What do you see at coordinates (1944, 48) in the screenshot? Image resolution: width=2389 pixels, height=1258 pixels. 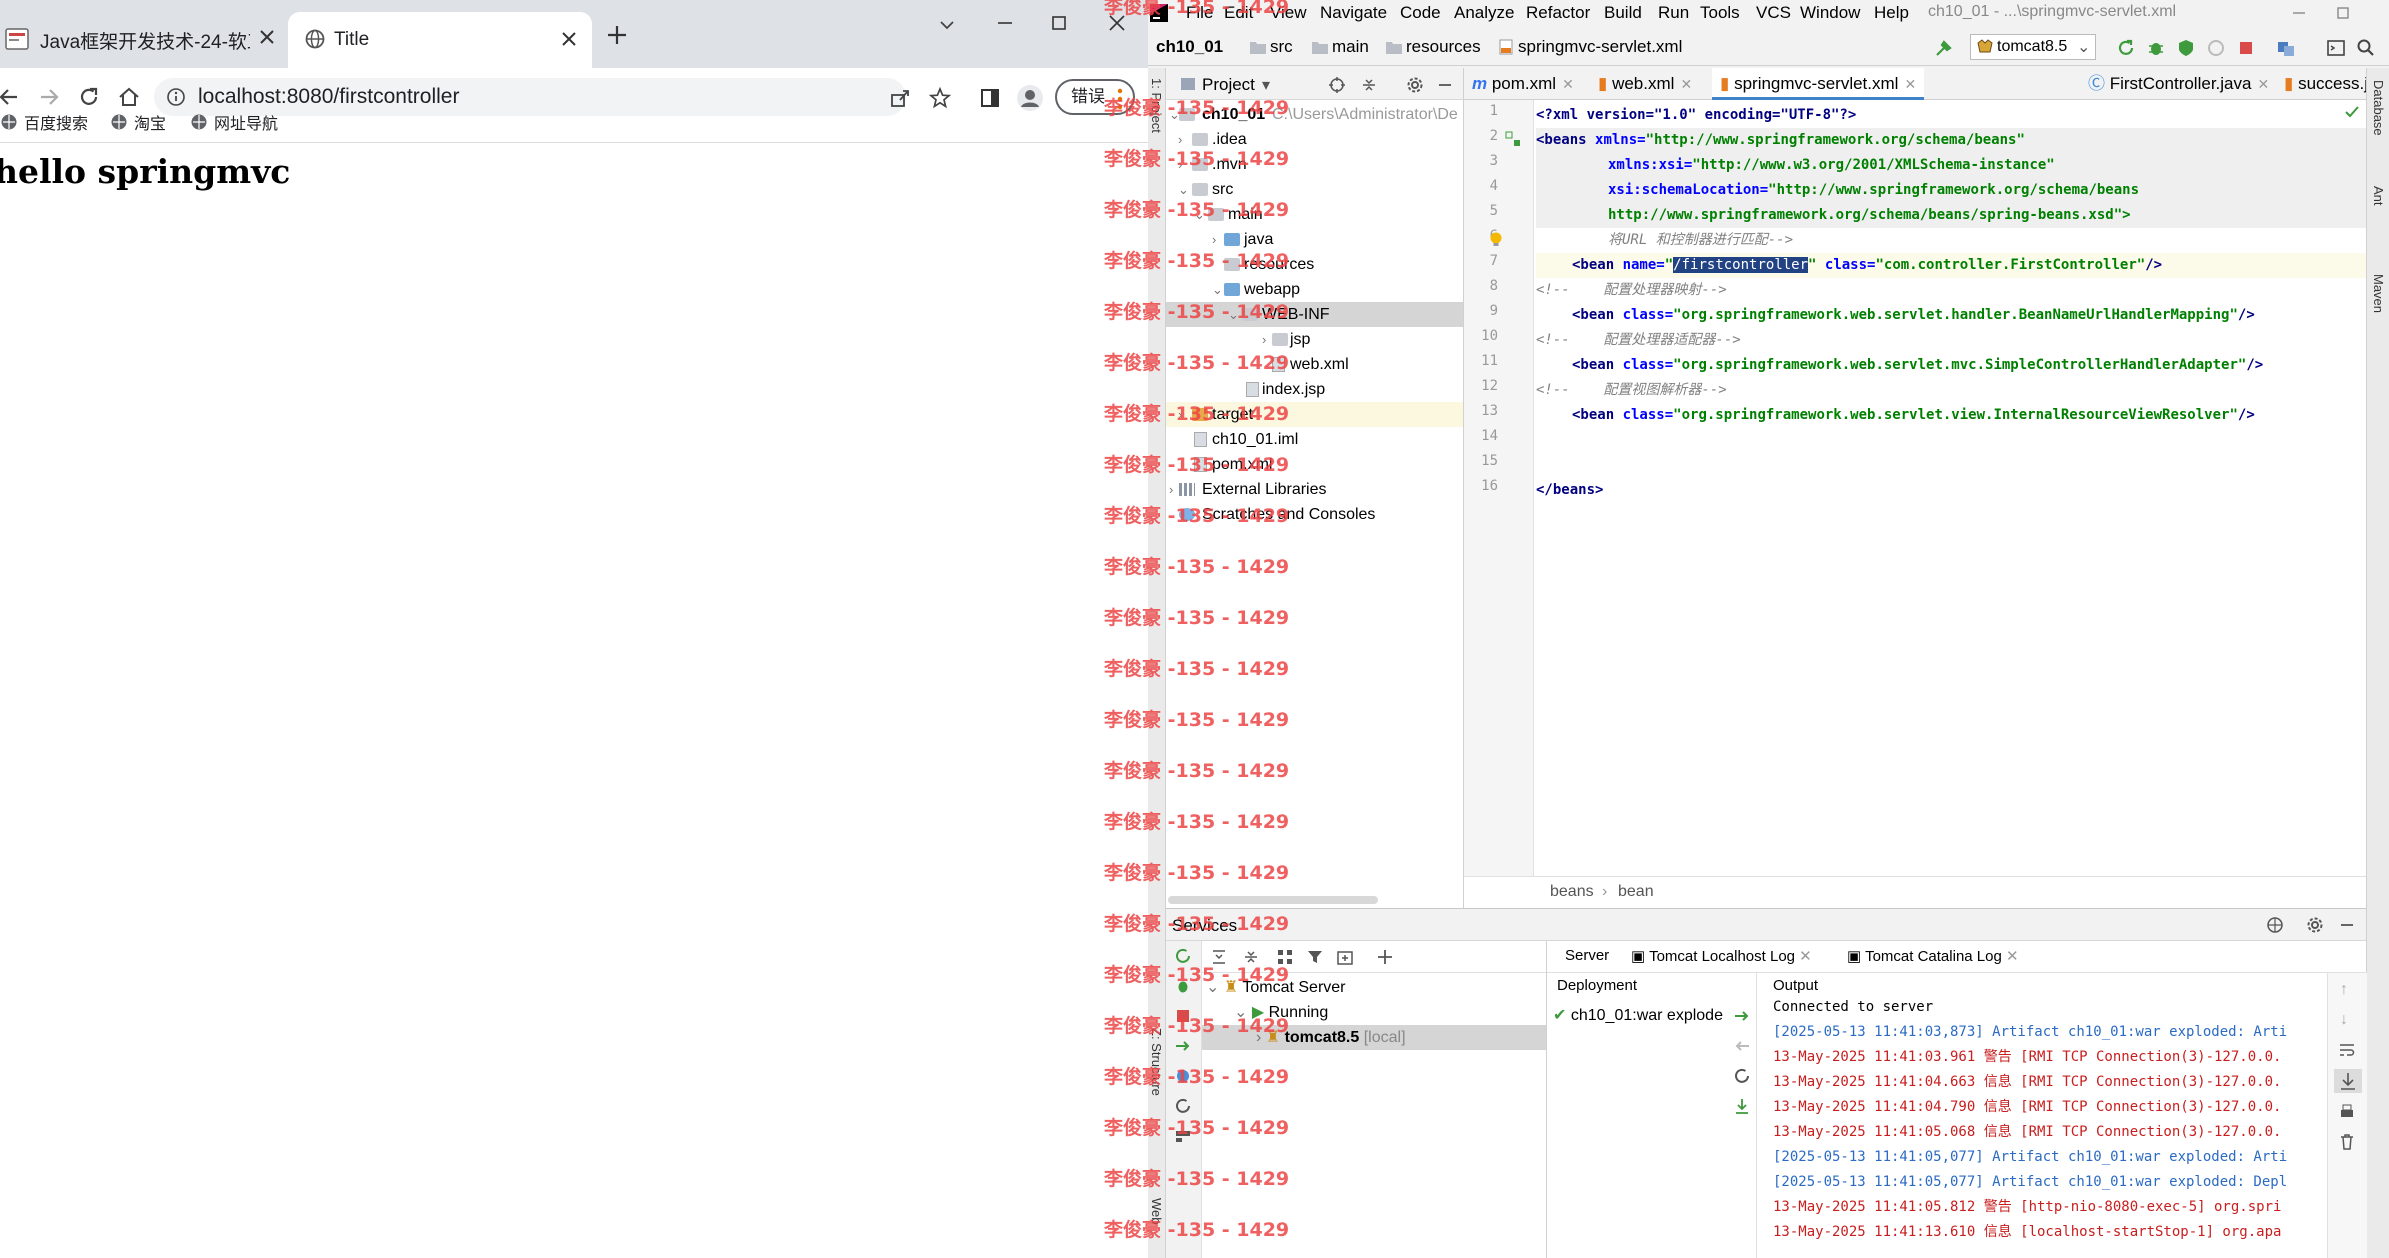 I see `hammer-build-icon` at bounding box center [1944, 48].